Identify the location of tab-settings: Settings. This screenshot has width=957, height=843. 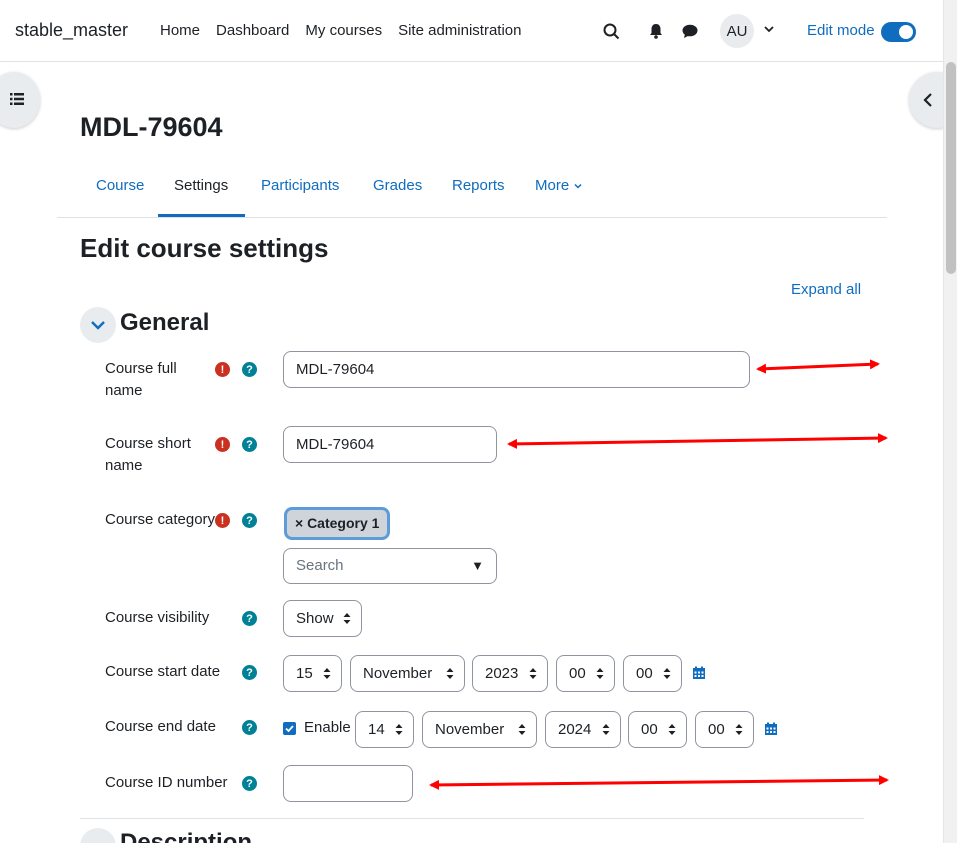
(201, 185).